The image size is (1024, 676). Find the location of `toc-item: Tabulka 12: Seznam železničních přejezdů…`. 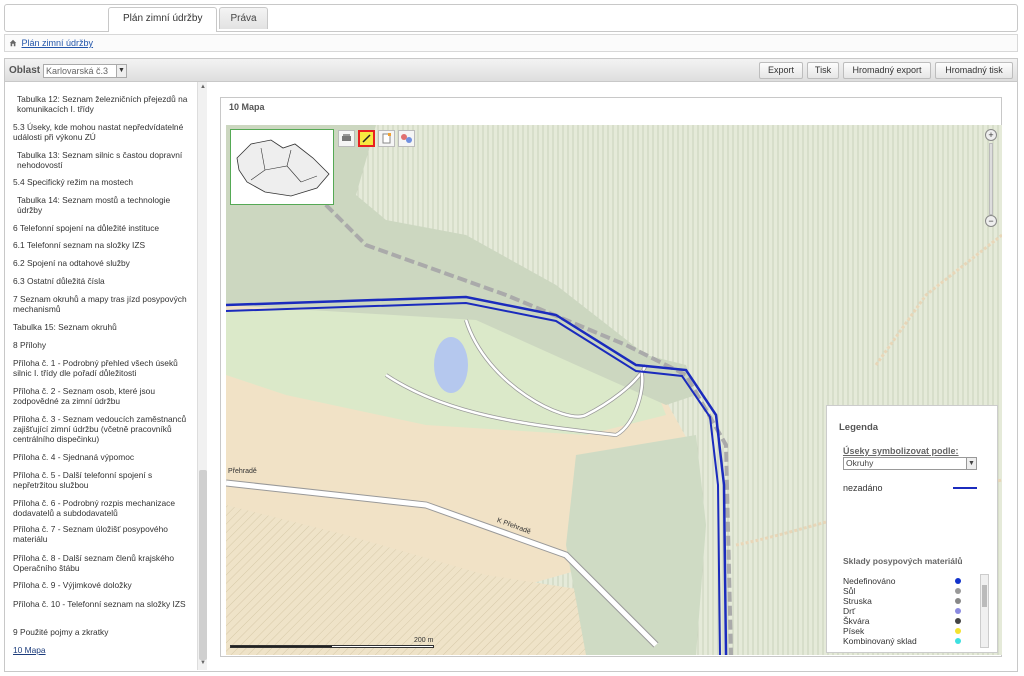

toc-item: Tabulka 12: Seznam železničních přejezdů… is located at coordinates (107, 104).